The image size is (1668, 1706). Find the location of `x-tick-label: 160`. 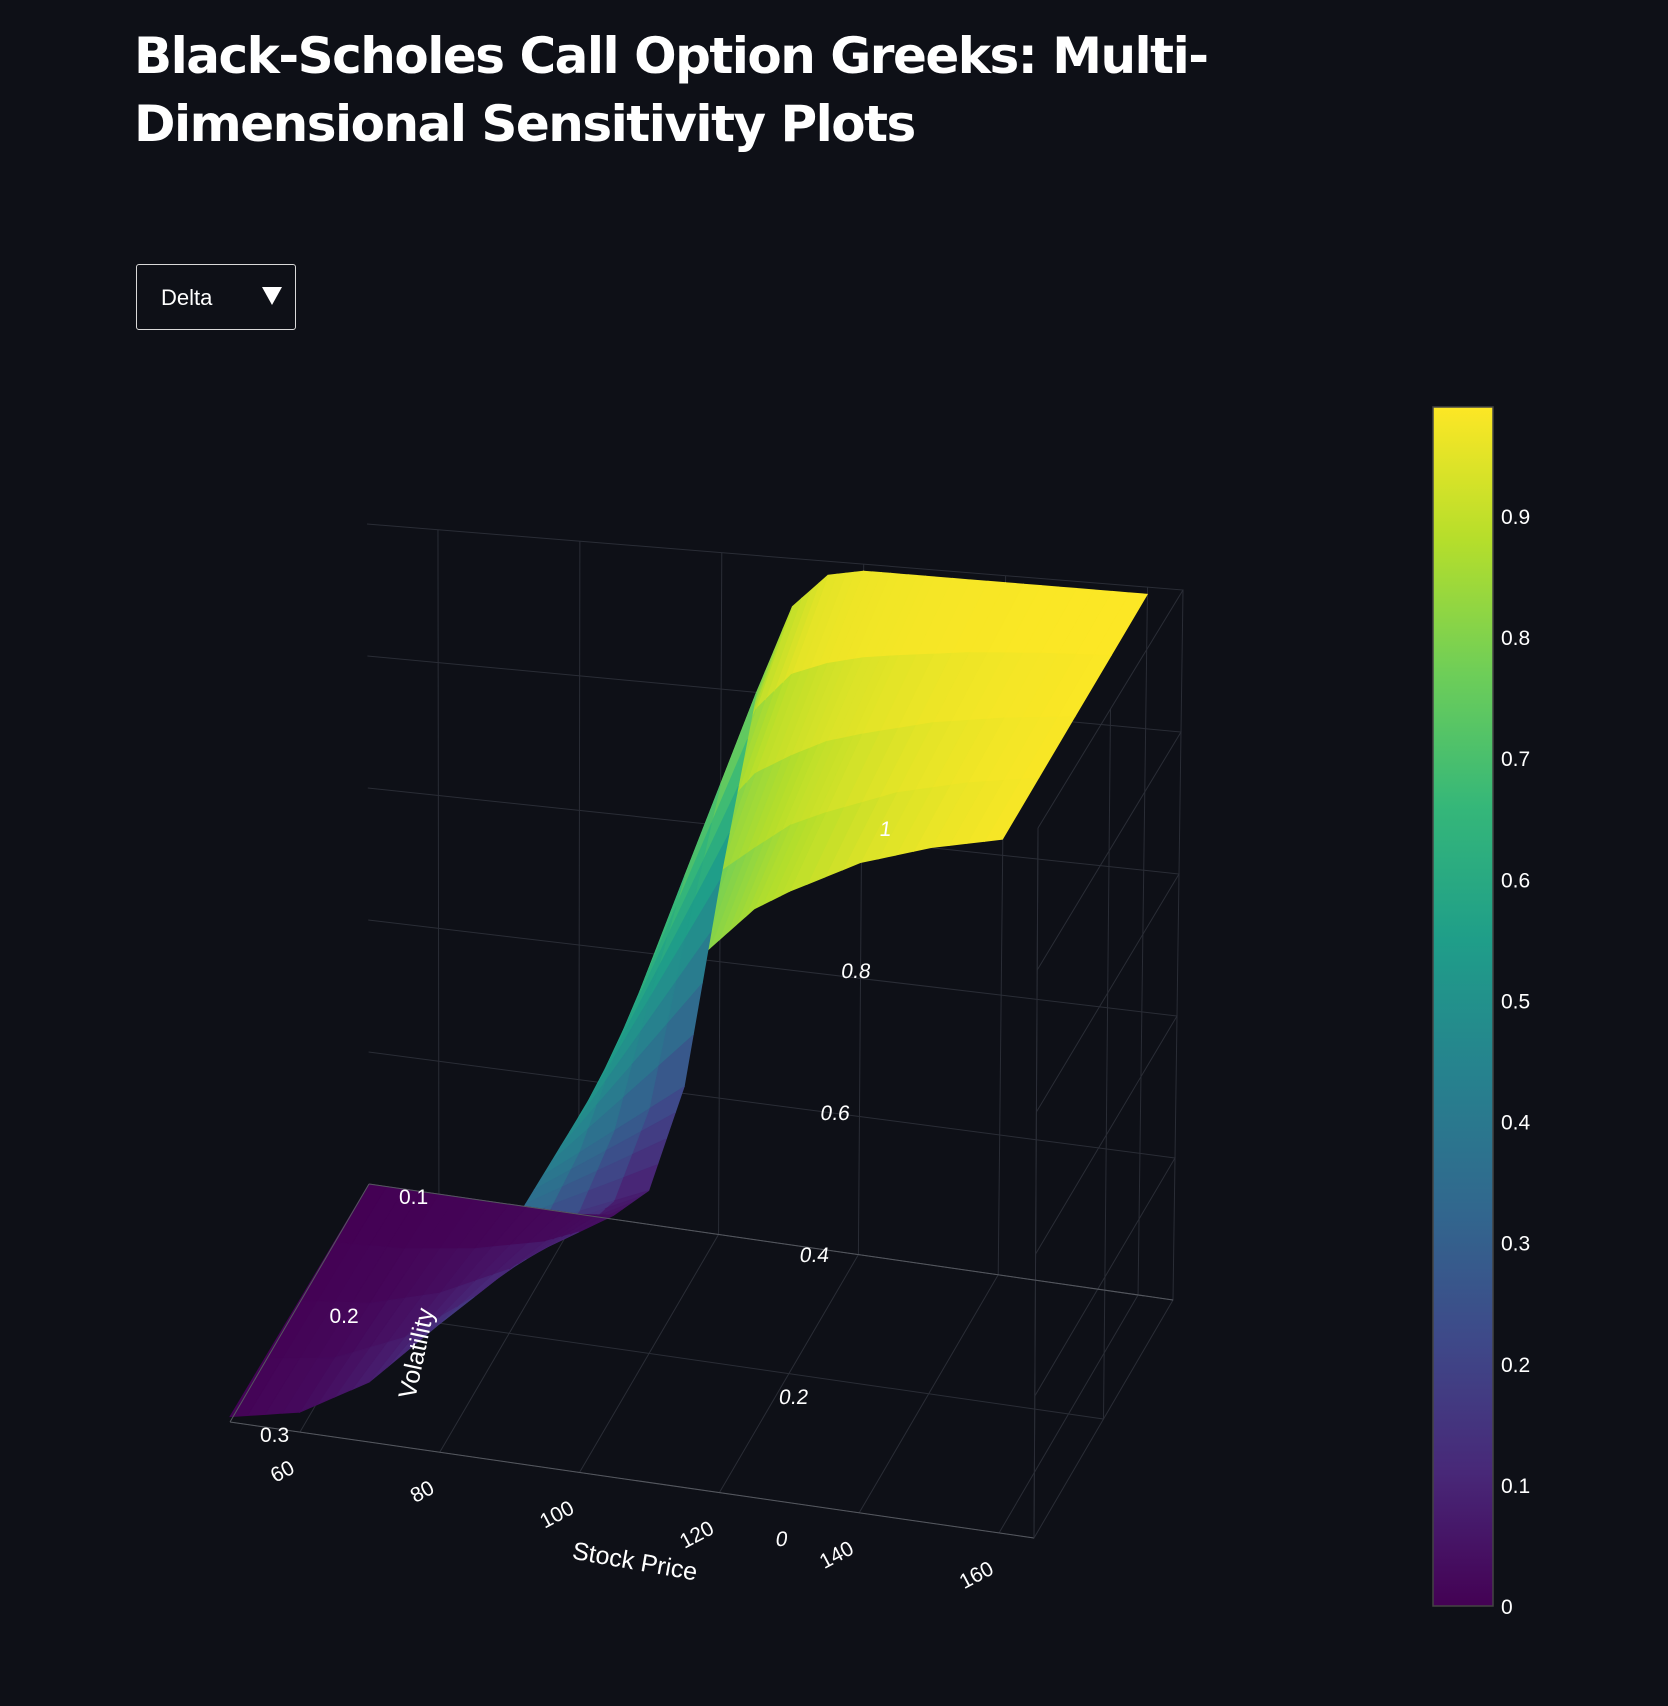

x-tick-label: 160 is located at coordinates (977, 1575).